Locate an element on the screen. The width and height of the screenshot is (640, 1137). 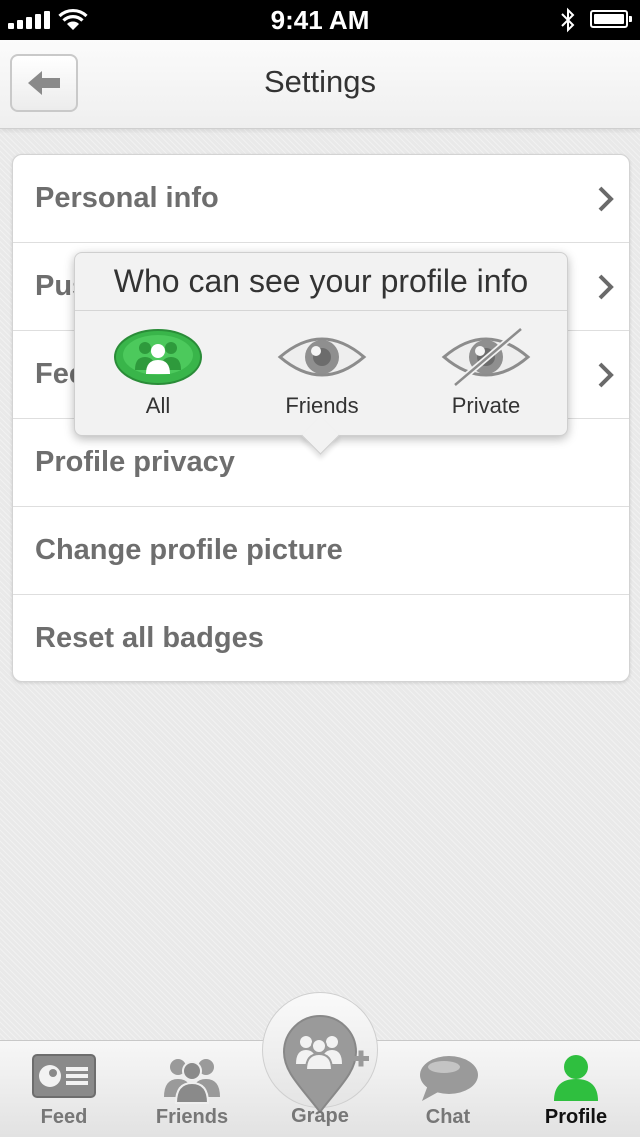
settings-row-personal-info: Personal info is located at coordinates (321, 199).